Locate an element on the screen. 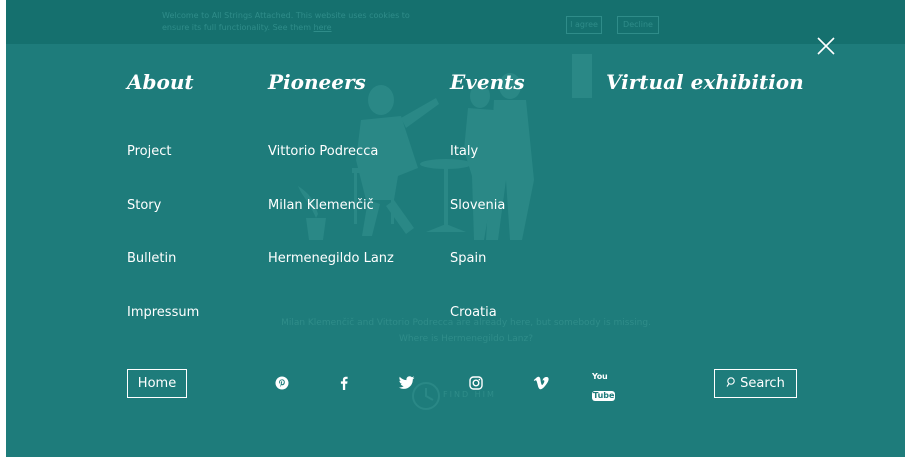  menu-heading-about: About is located at coordinates (160, 82).